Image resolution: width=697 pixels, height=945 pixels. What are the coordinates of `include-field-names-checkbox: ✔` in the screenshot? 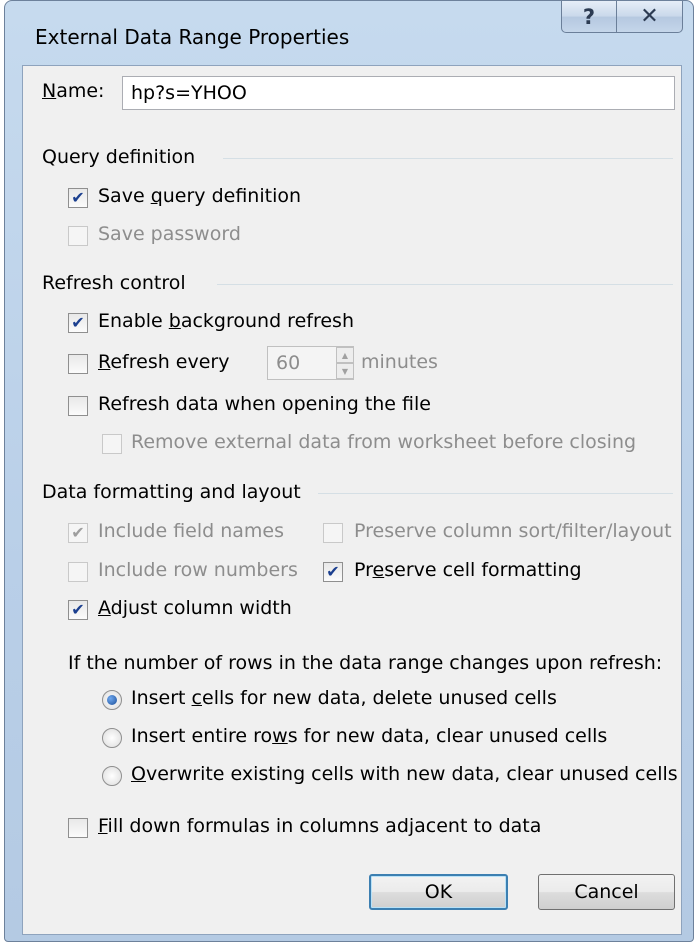 It's located at (78, 533).